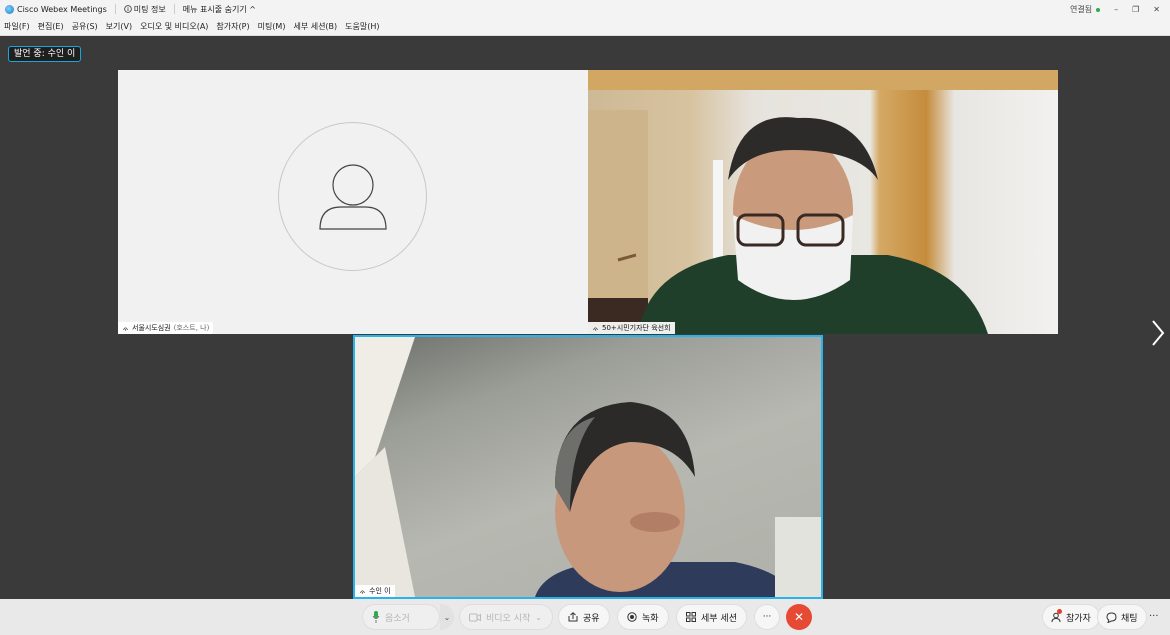  What do you see at coordinates (691, 617) in the screenshot?
I see `breakout-grid-icon` at bounding box center [691, 617].